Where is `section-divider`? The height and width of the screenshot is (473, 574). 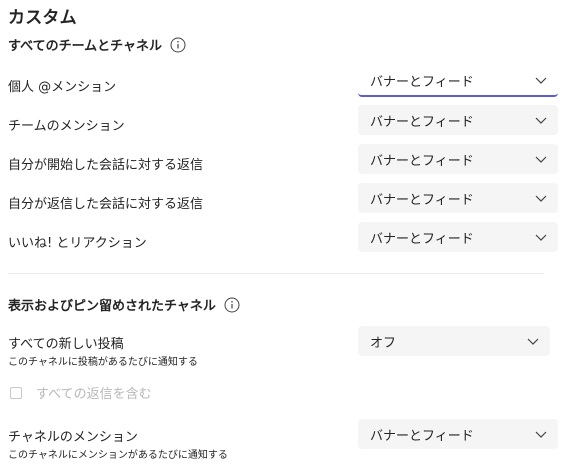
section-divider is located at coordinates (276, 273).